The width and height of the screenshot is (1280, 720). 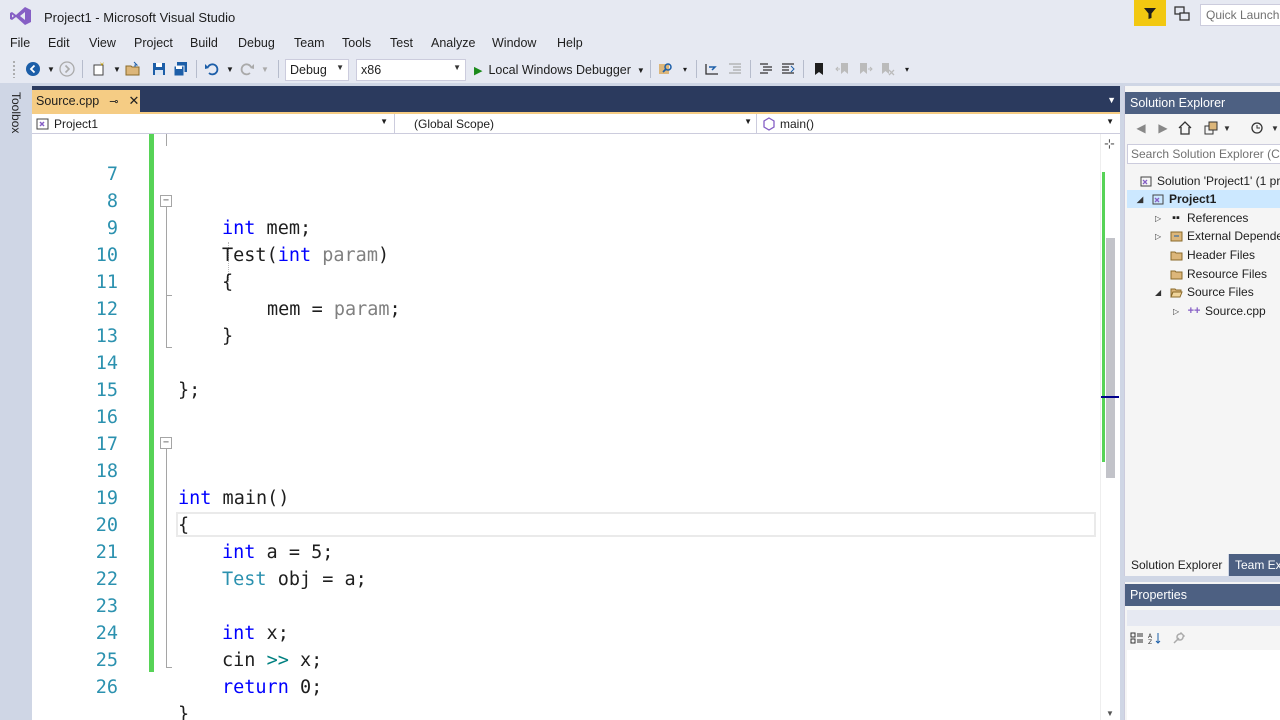 What do you see at coordinates (566, 227) in the screenshot?
I see `code-line: 9 Test(int param)` at bounding box center [566, 227].